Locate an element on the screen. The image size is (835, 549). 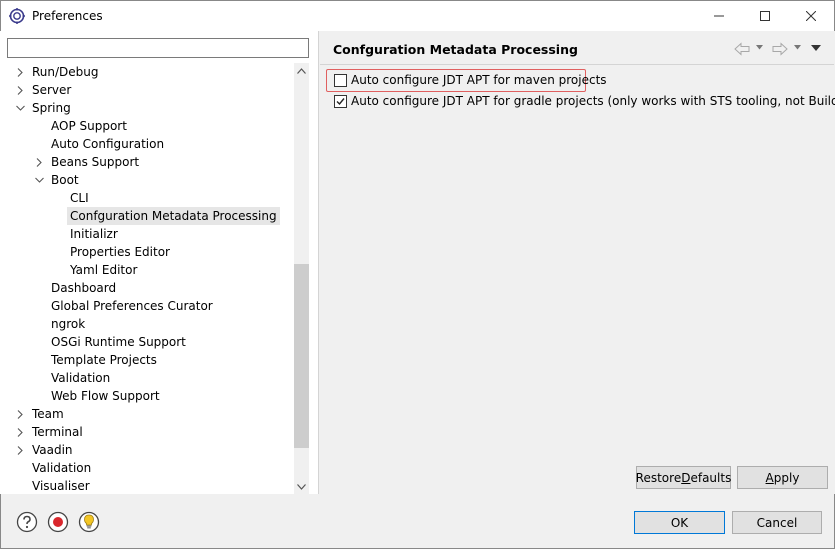
tree-item-label: Server is located at coordinates (52, 90).